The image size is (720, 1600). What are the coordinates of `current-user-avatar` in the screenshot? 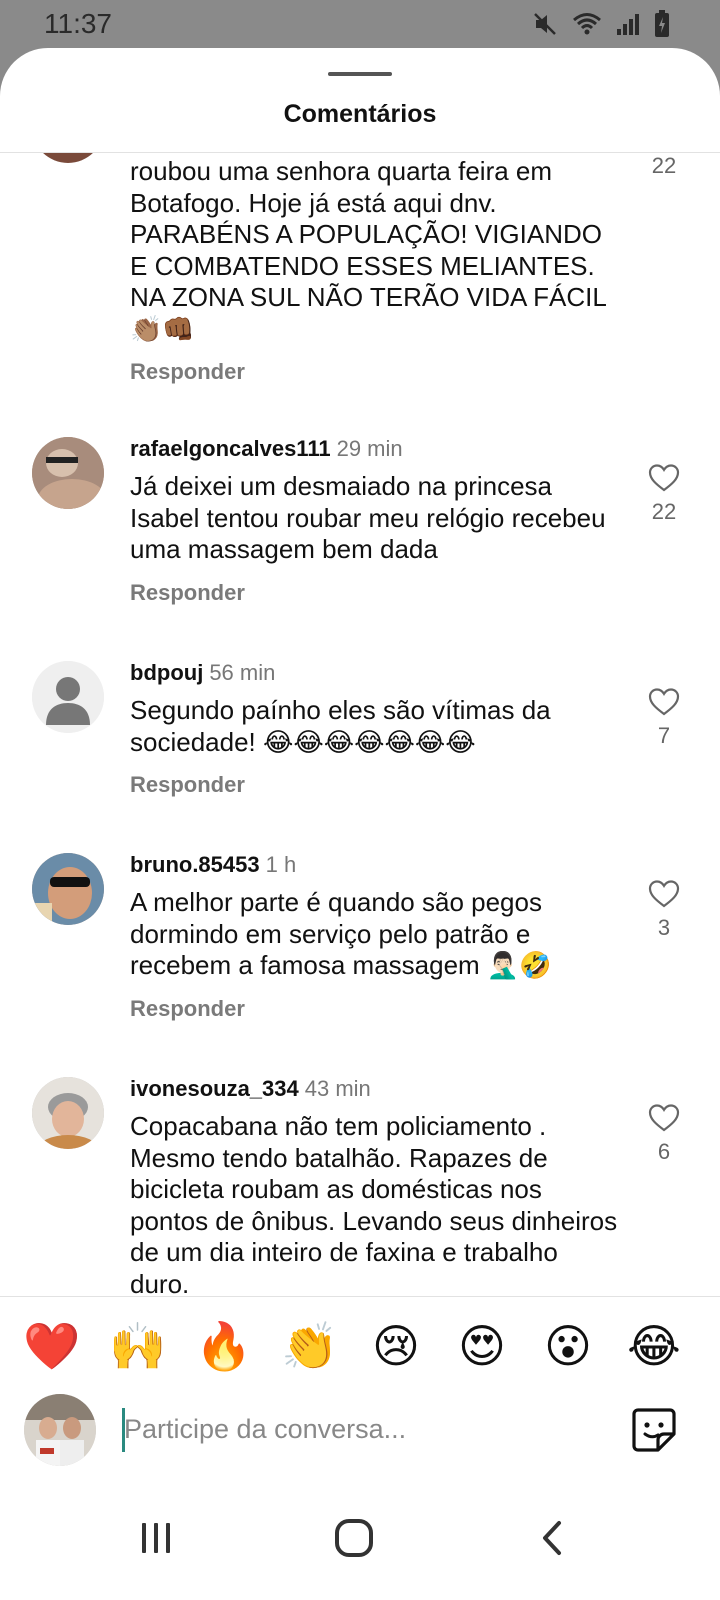 It's located at (60, 1430).